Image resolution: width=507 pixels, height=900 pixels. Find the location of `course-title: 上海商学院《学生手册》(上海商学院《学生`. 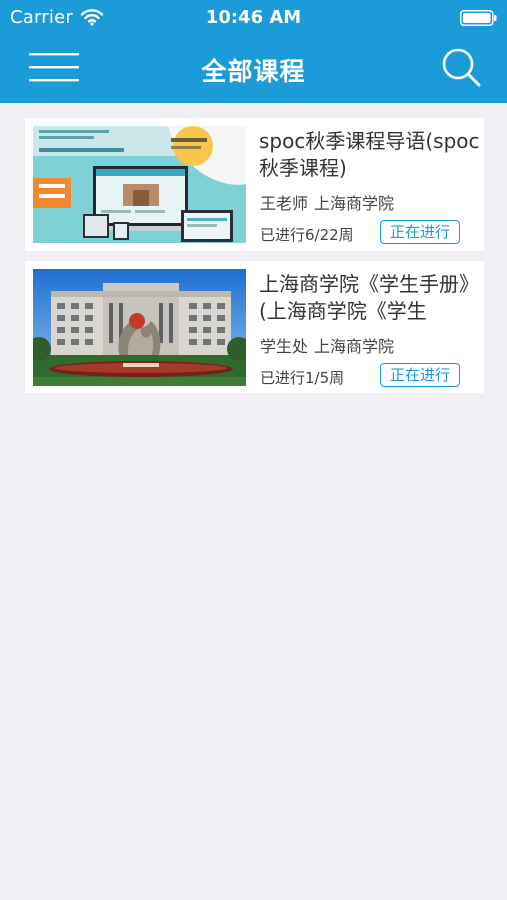

course-title: 上海商学院《学生手册》(上海商学院《学生 is located at coordinates (369, 297).